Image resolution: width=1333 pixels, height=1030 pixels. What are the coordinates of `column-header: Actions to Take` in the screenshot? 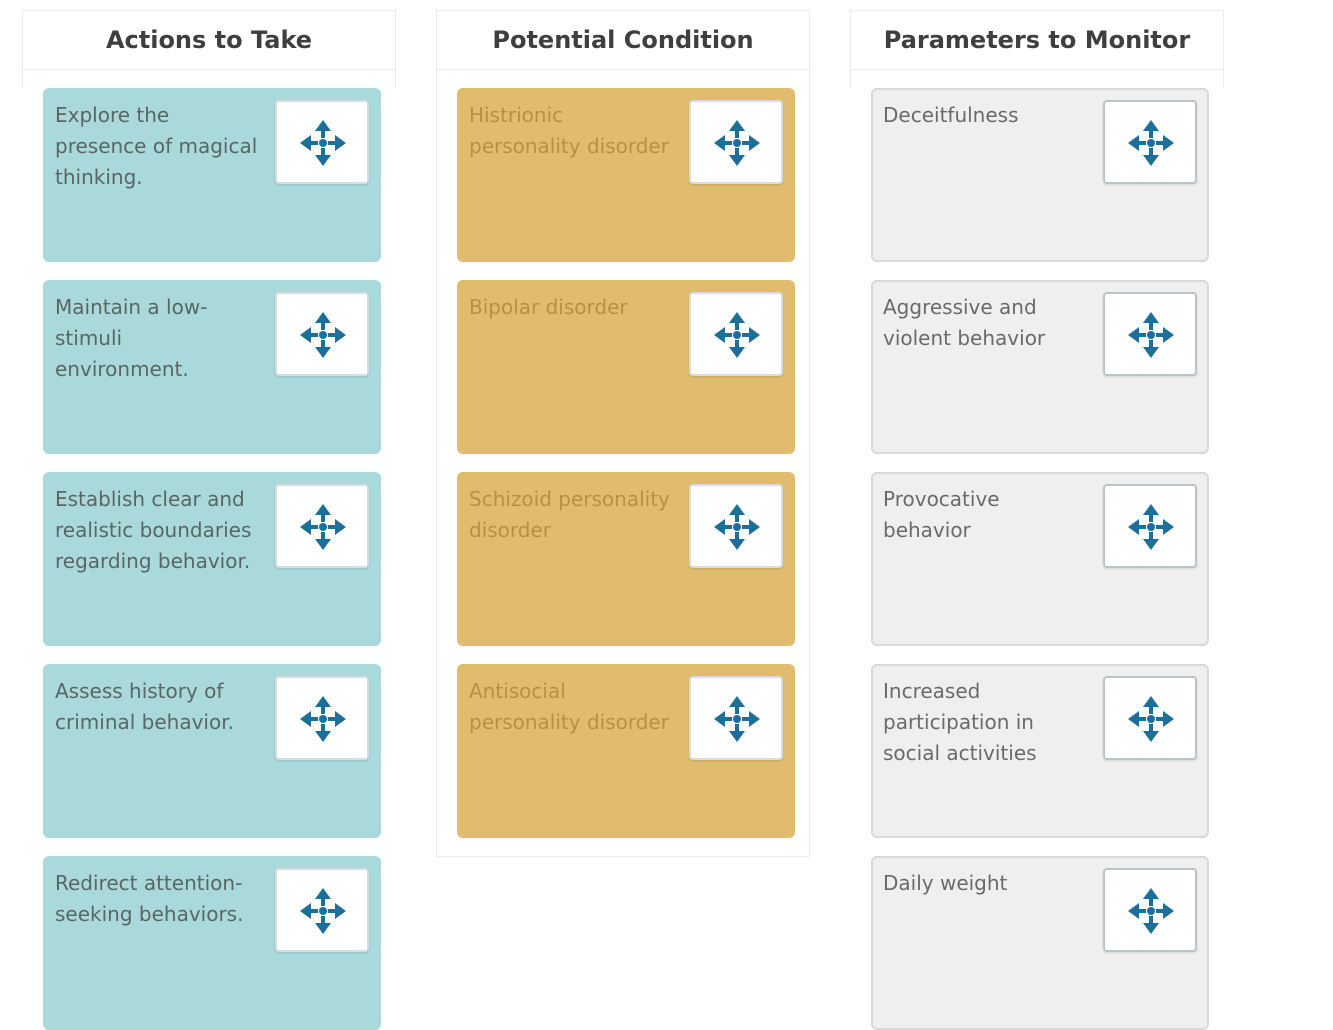 It's located at (209, 40).